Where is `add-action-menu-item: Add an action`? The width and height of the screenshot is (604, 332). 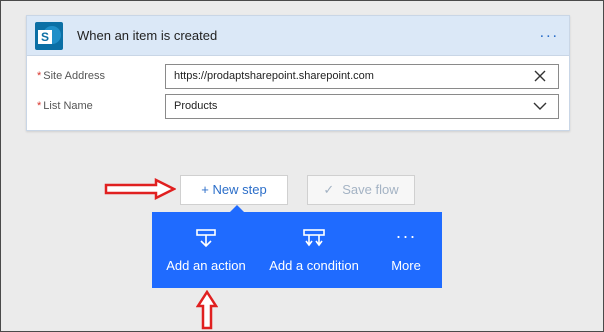
add-action-menu-item: Add an action is located at coordinates (206, 250).